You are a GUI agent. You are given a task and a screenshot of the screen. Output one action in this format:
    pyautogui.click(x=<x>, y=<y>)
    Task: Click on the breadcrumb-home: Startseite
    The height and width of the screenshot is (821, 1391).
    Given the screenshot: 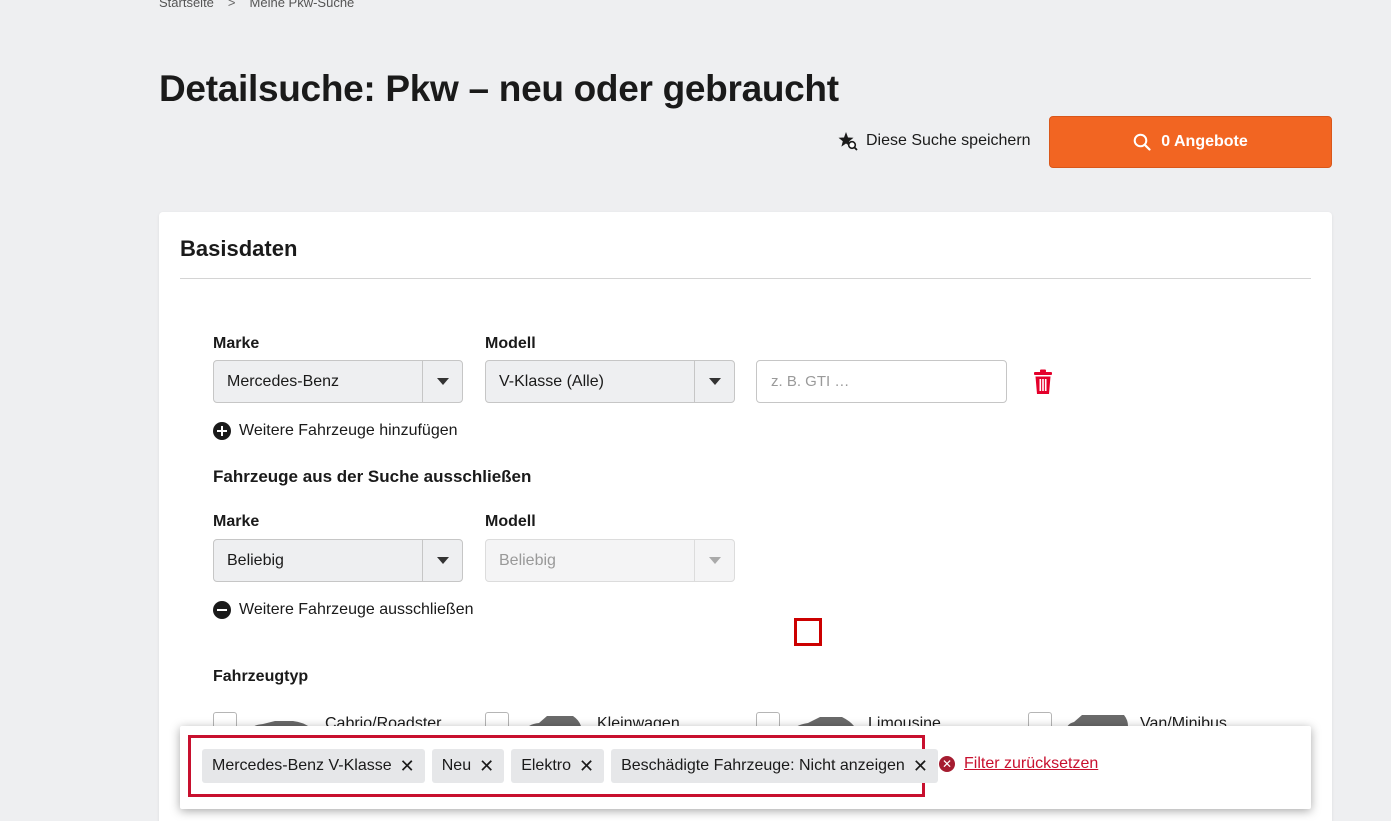 What is the action you would take?
    pyautogui.click(x=186, y=5)
    